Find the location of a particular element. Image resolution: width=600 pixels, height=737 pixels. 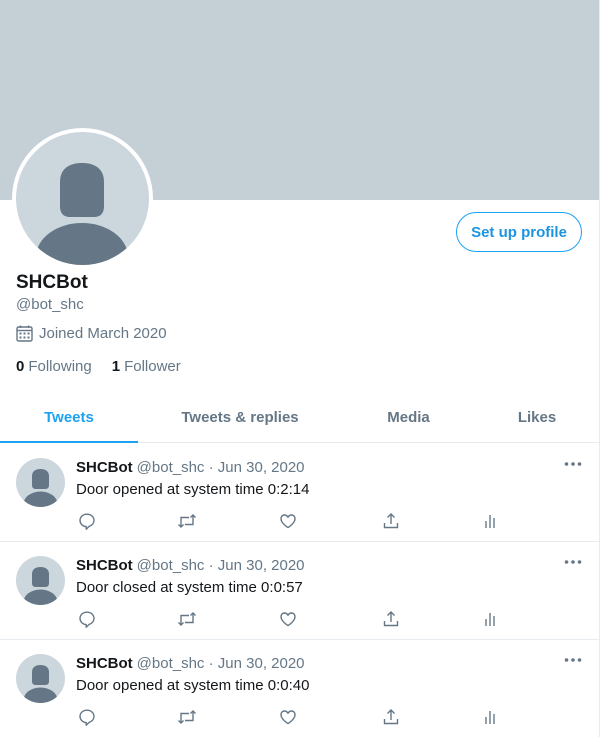

following-link: 0 Following is located at coordinates (54, 366).